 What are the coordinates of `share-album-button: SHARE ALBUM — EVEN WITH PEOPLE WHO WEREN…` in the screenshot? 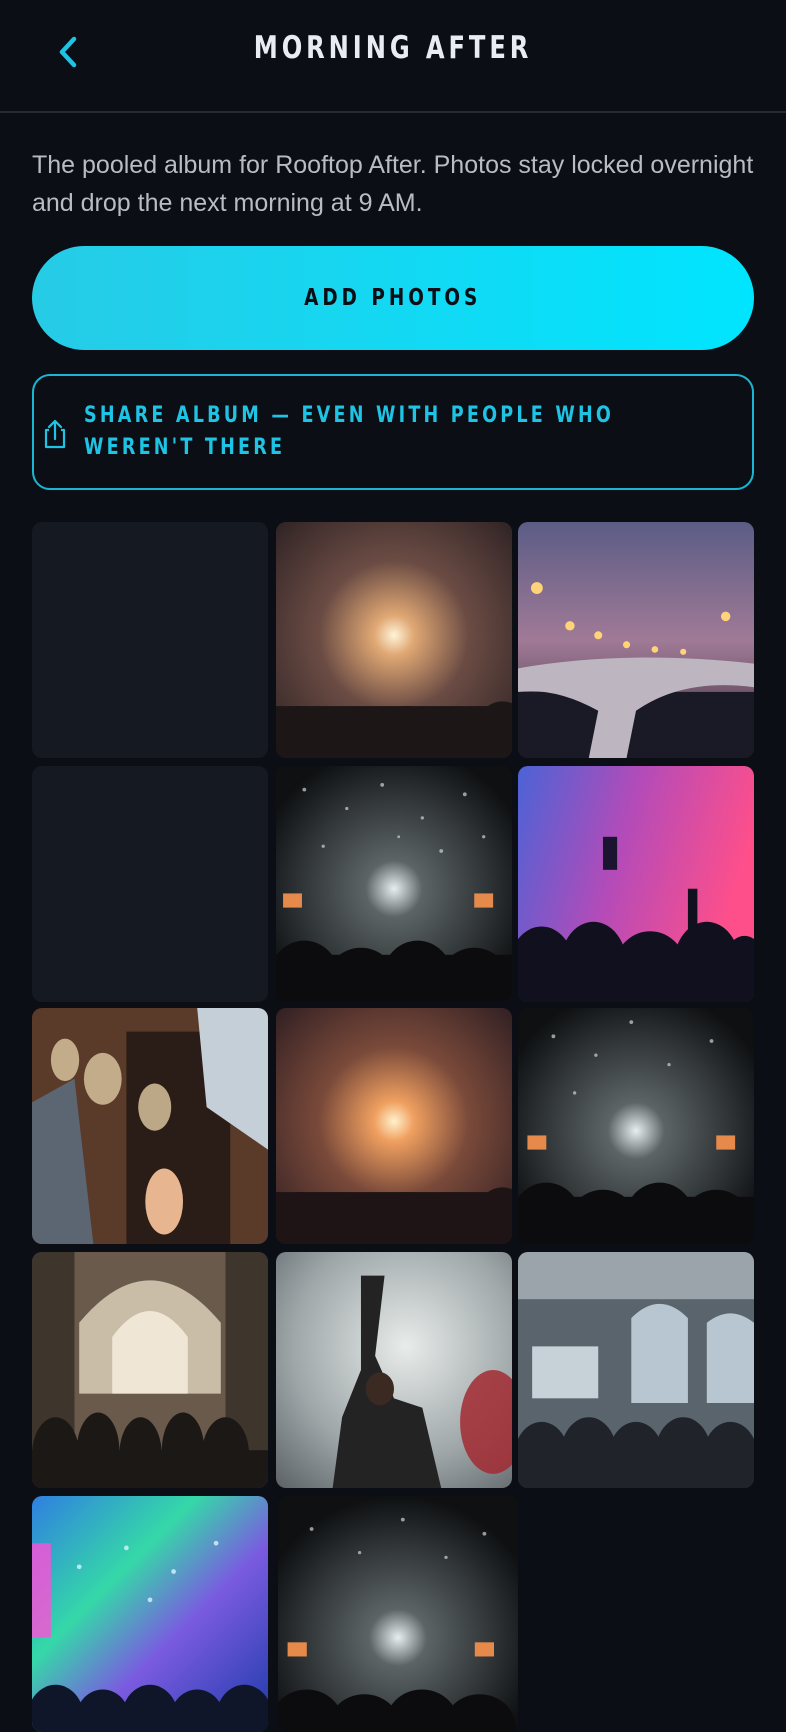 It's located at (393, 432).